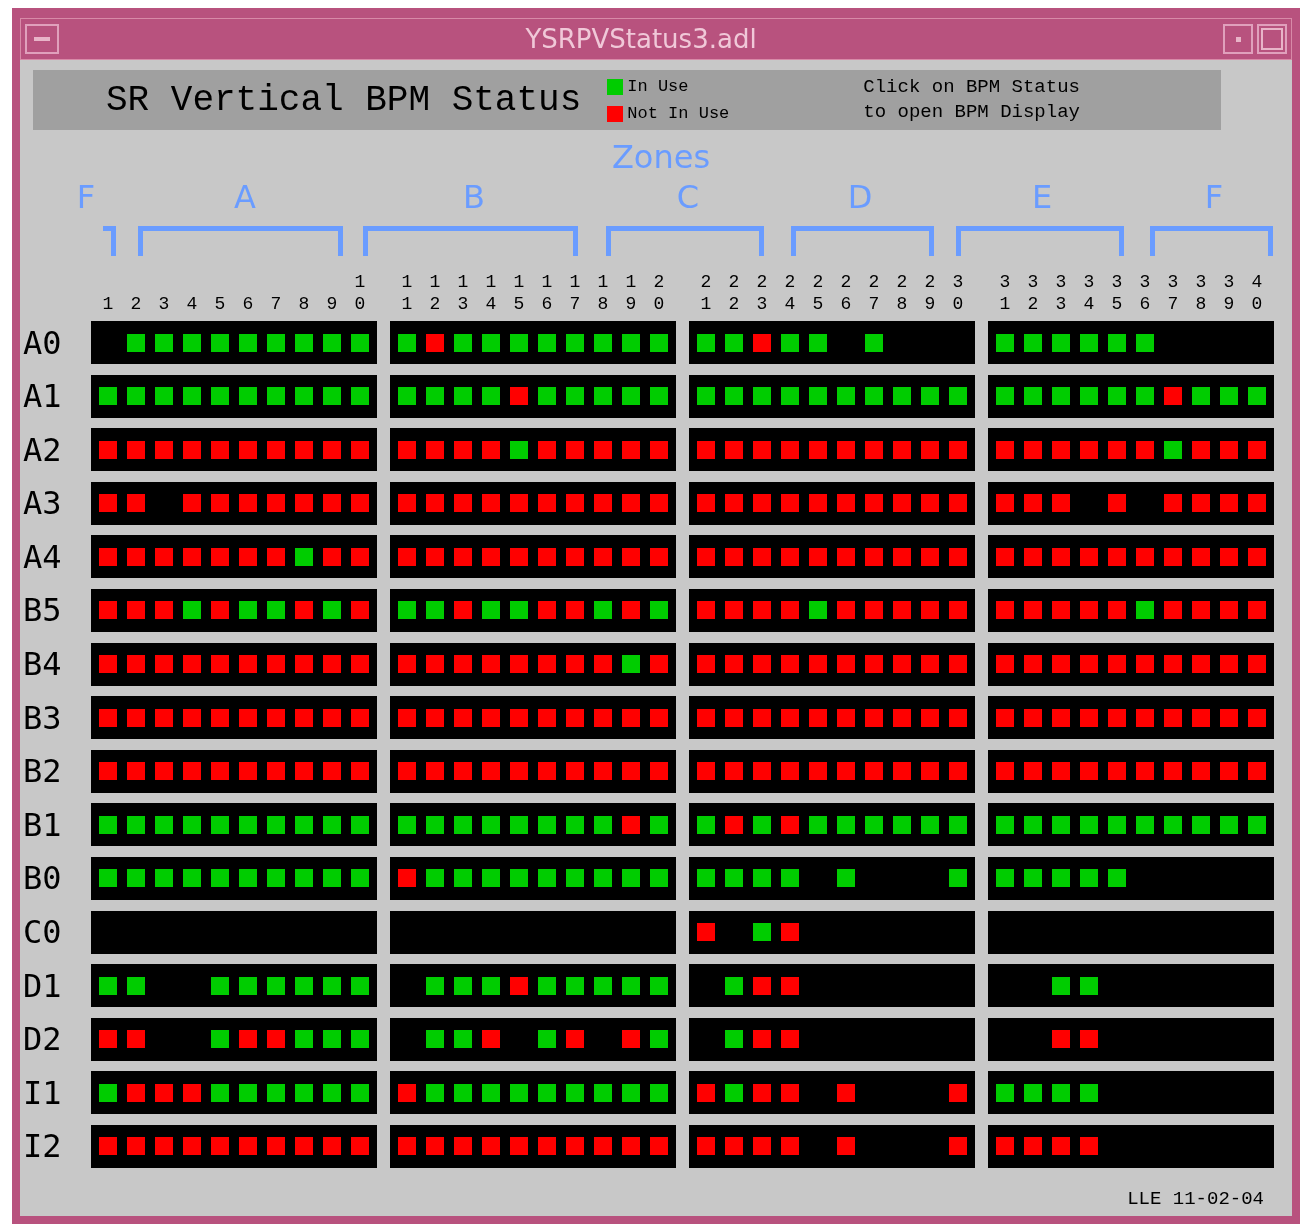 This screenshot has width=1311, height=1231. I want to click on legend-label: In Use, so click(658, 86).